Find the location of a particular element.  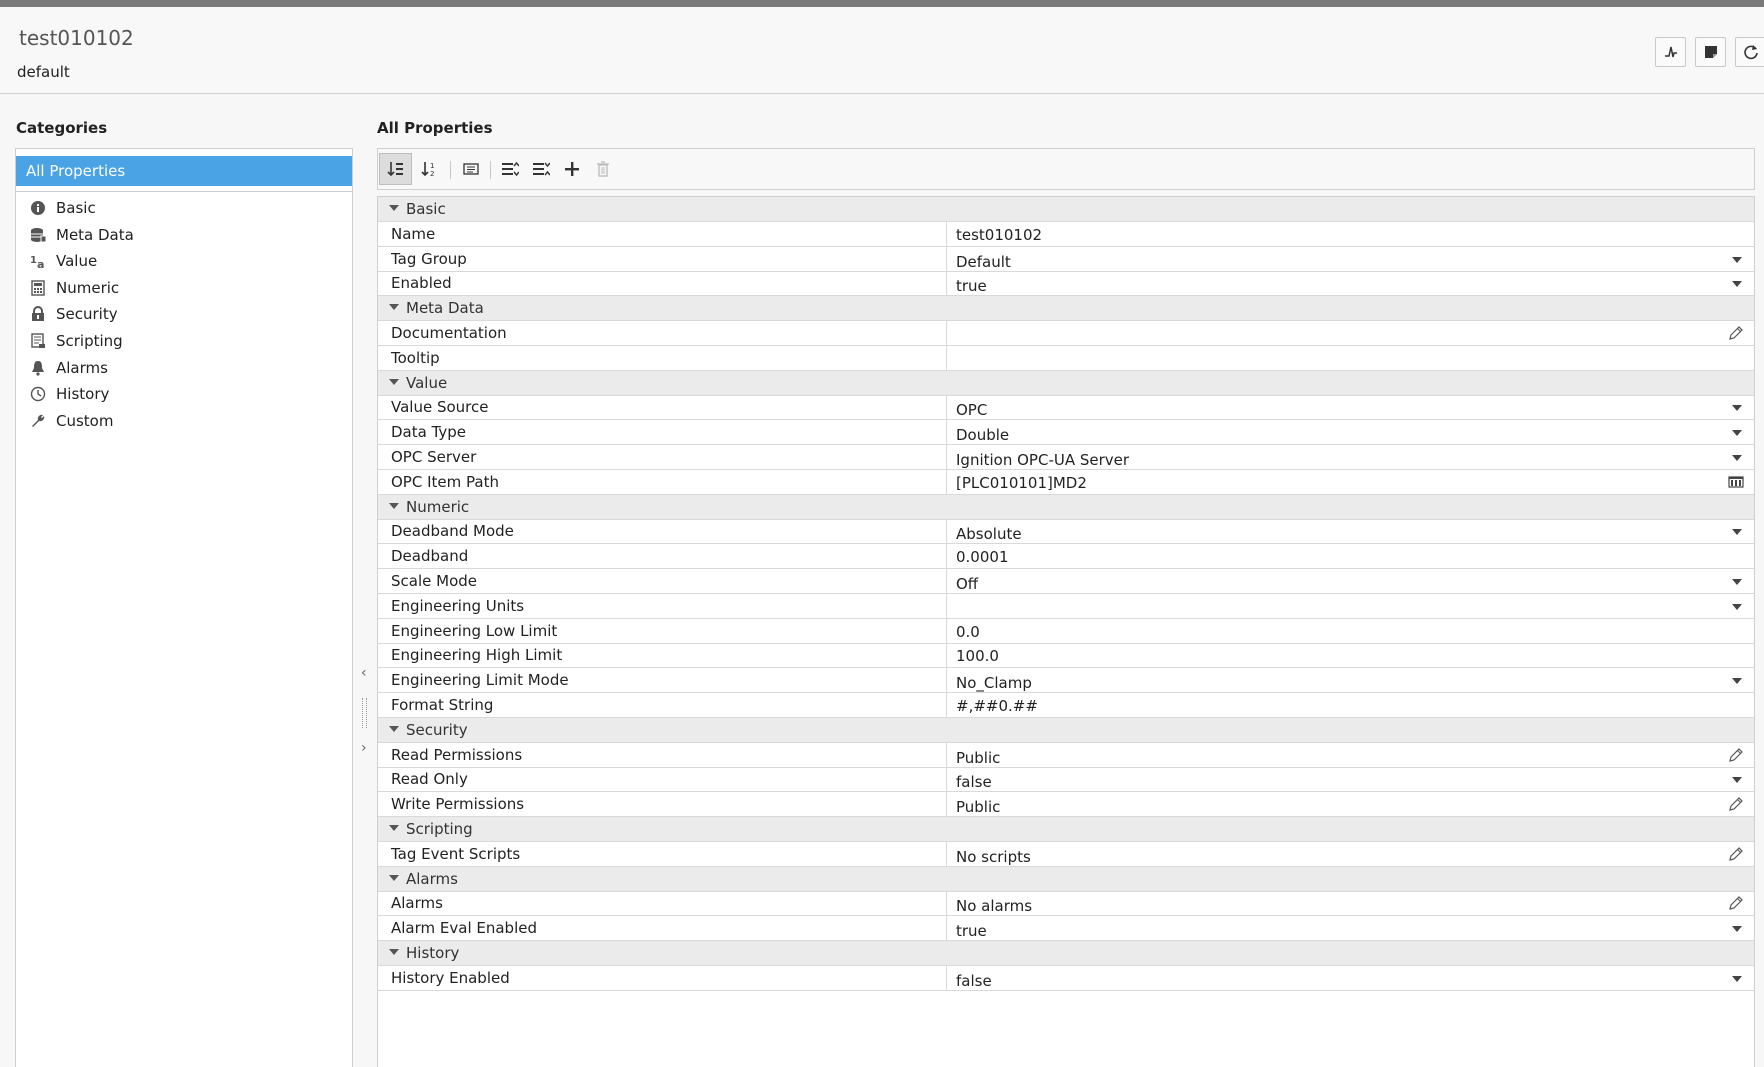

group-label: History is located at coordinates (433, 953).